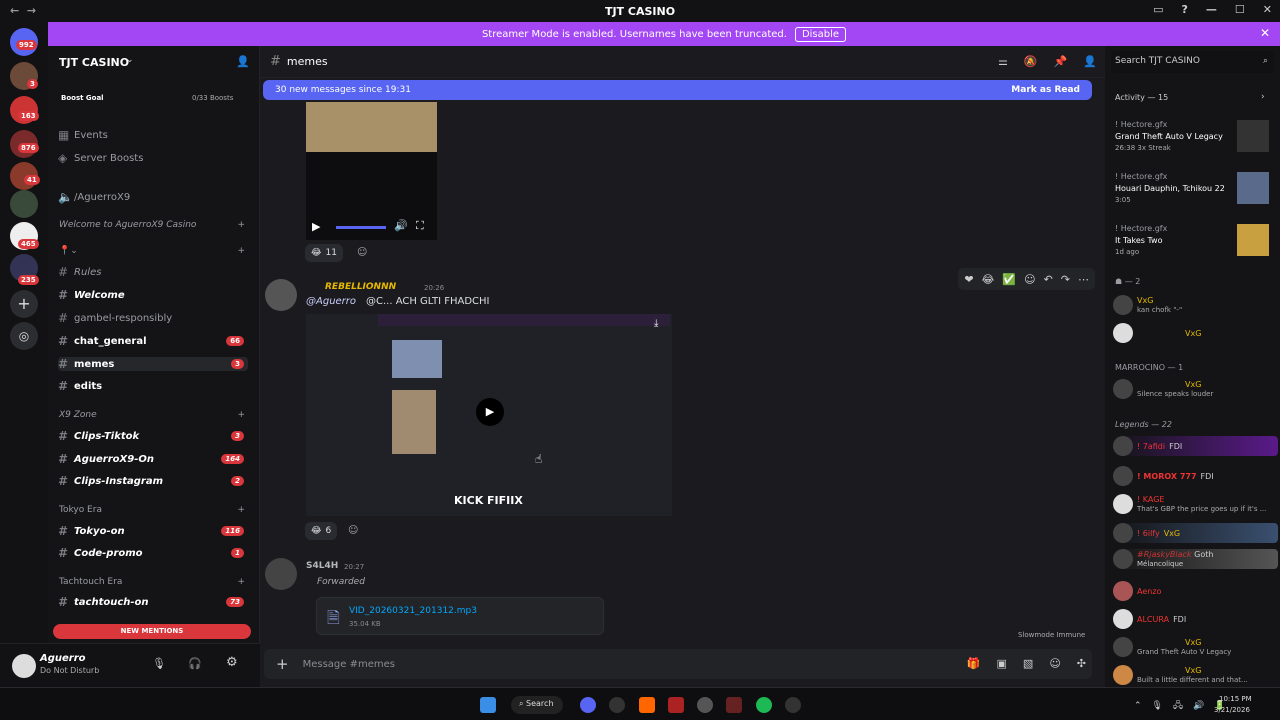  I want to click on chevron-right-icon: ›, so click(1263, 97).